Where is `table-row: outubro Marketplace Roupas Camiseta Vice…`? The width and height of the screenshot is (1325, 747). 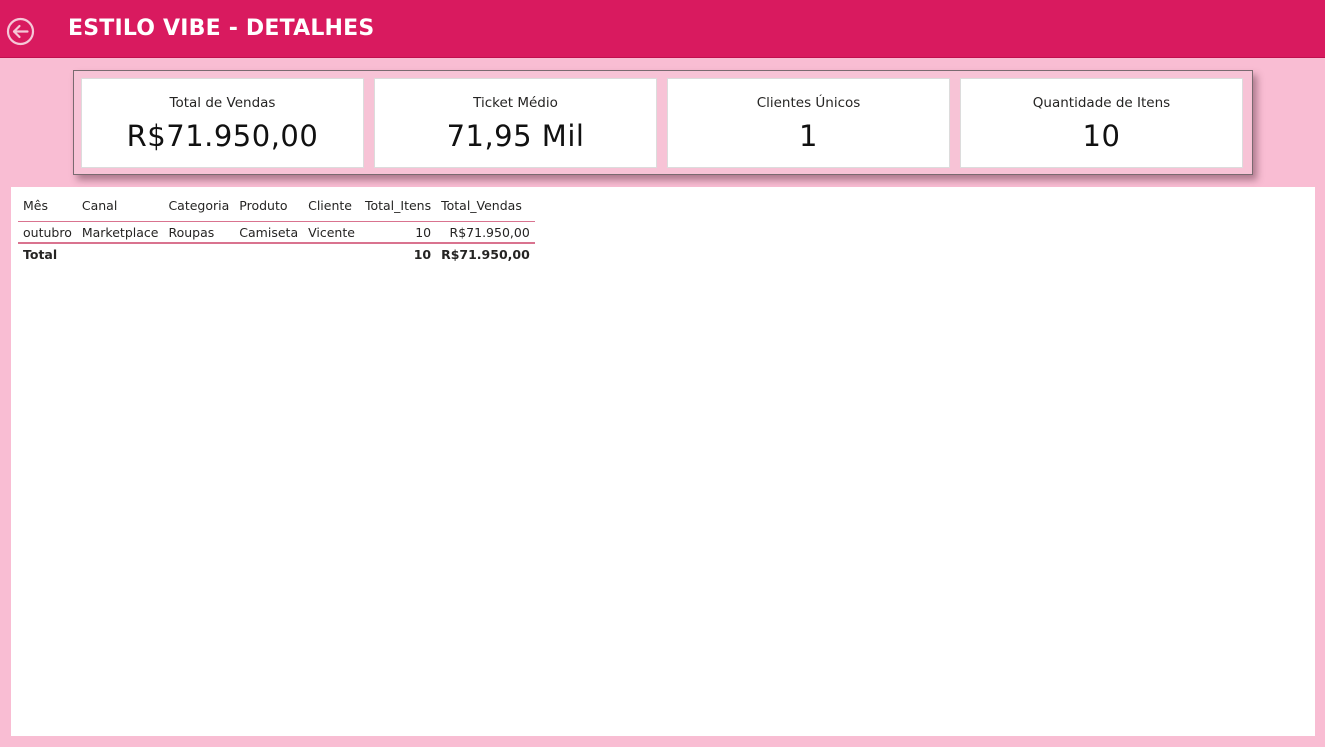
table-row: outubro Marketplace Roupas Camiseta Vice… is located at coordinates (276, 232).